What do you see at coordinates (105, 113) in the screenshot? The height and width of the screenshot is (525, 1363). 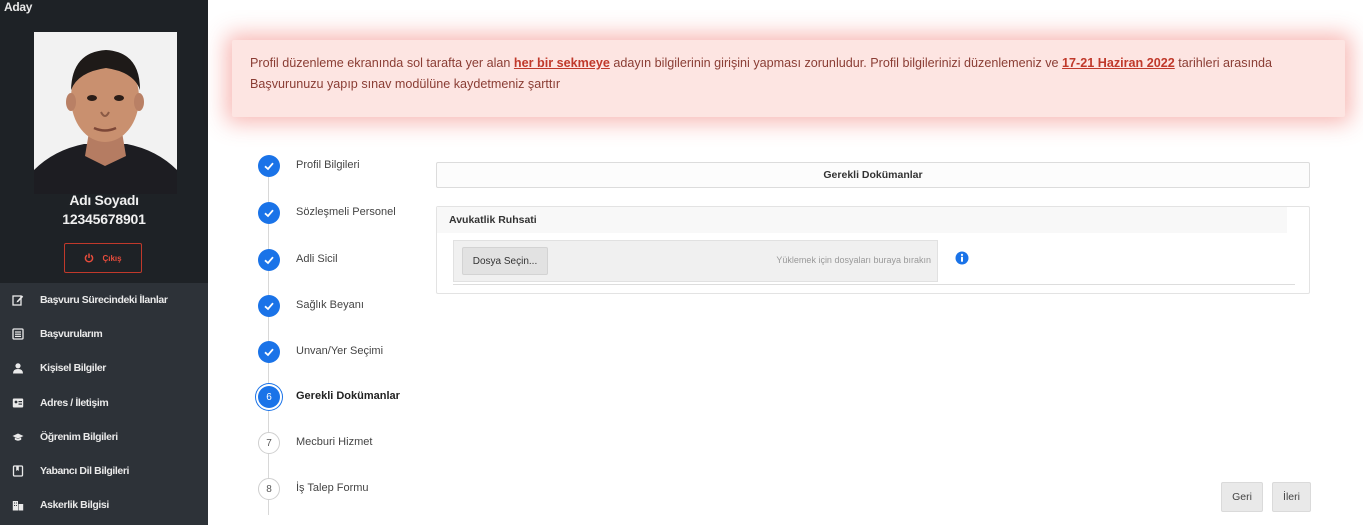 I see `avatar` at bounding box center [105, 113].